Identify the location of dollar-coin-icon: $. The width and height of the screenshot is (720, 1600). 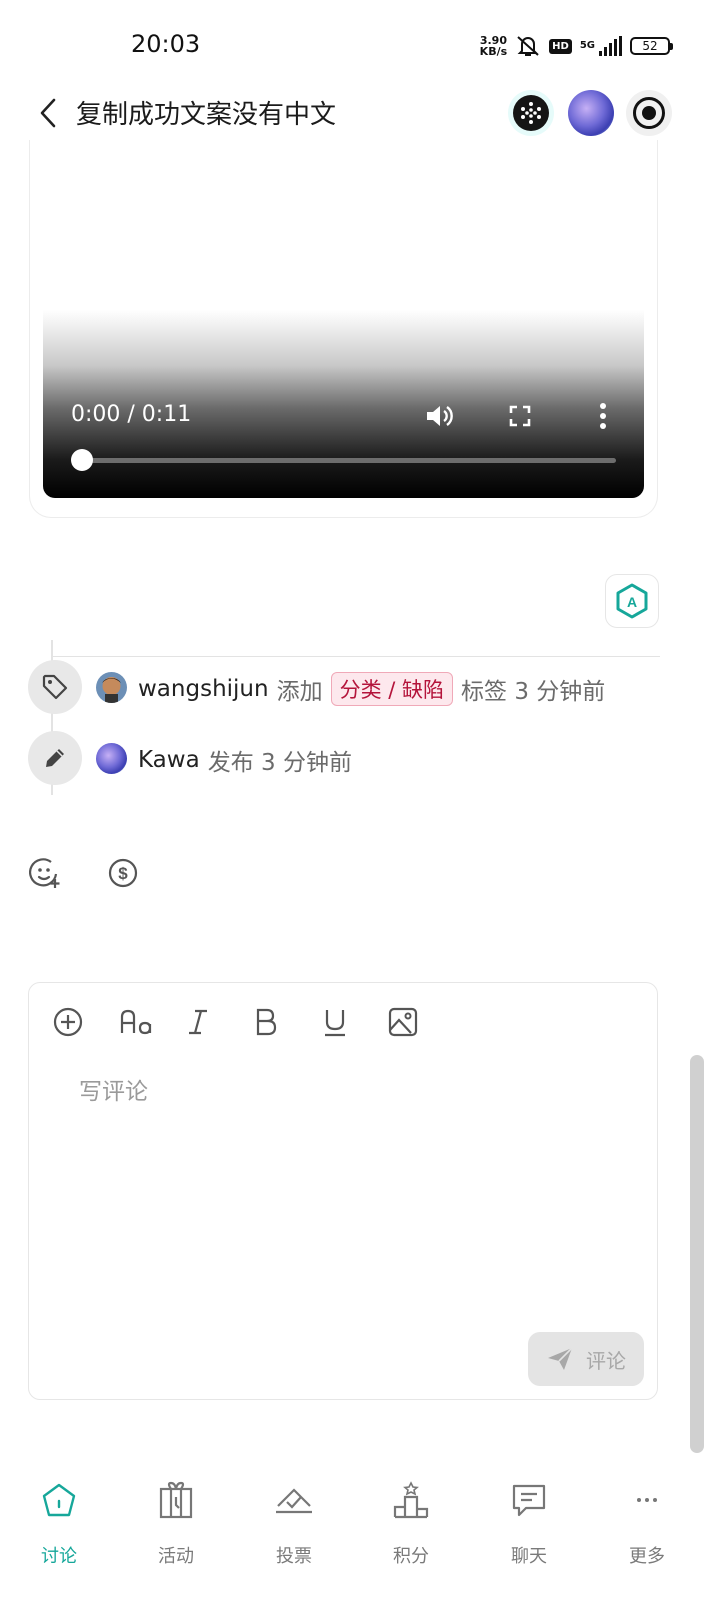
(123, 873).